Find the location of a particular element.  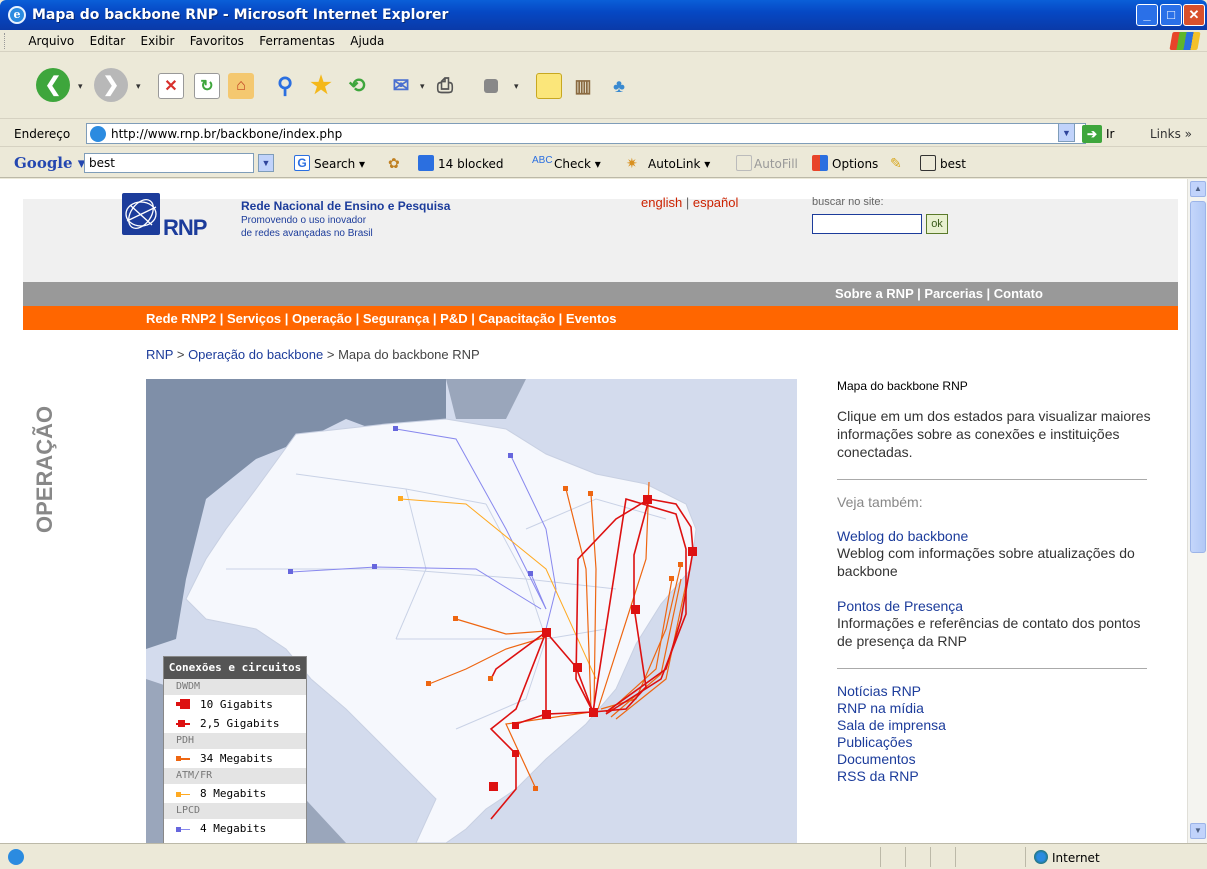

google-search-input: best is located at coordinates (169, 163).